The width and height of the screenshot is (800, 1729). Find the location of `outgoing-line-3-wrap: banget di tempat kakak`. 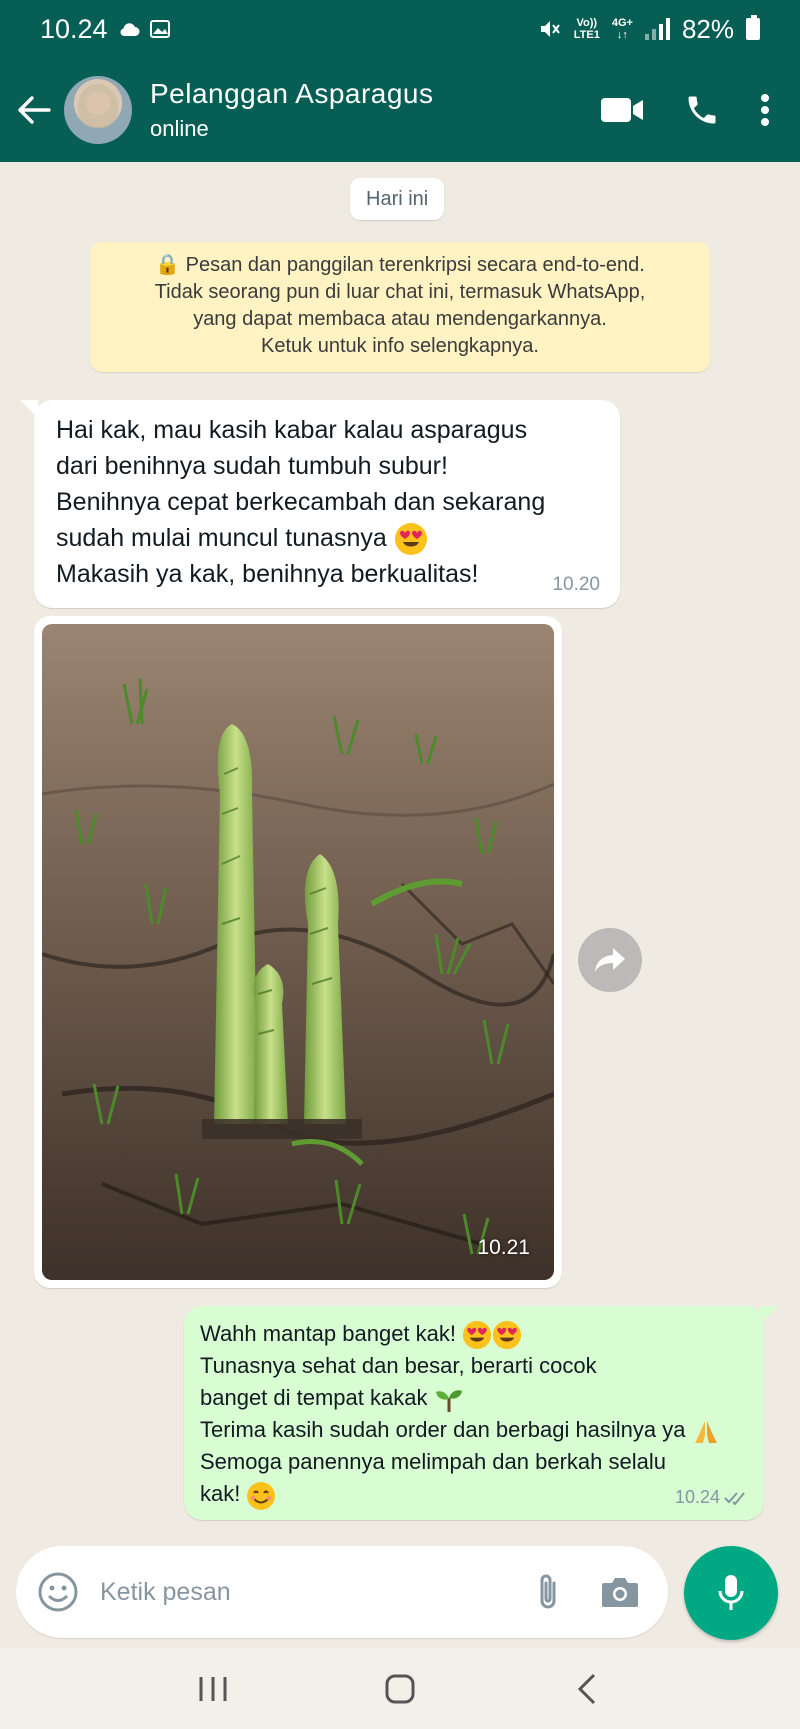

outgoing-line-3-wrap: banget di tempat kakak is located at coordinates (473, 1398).